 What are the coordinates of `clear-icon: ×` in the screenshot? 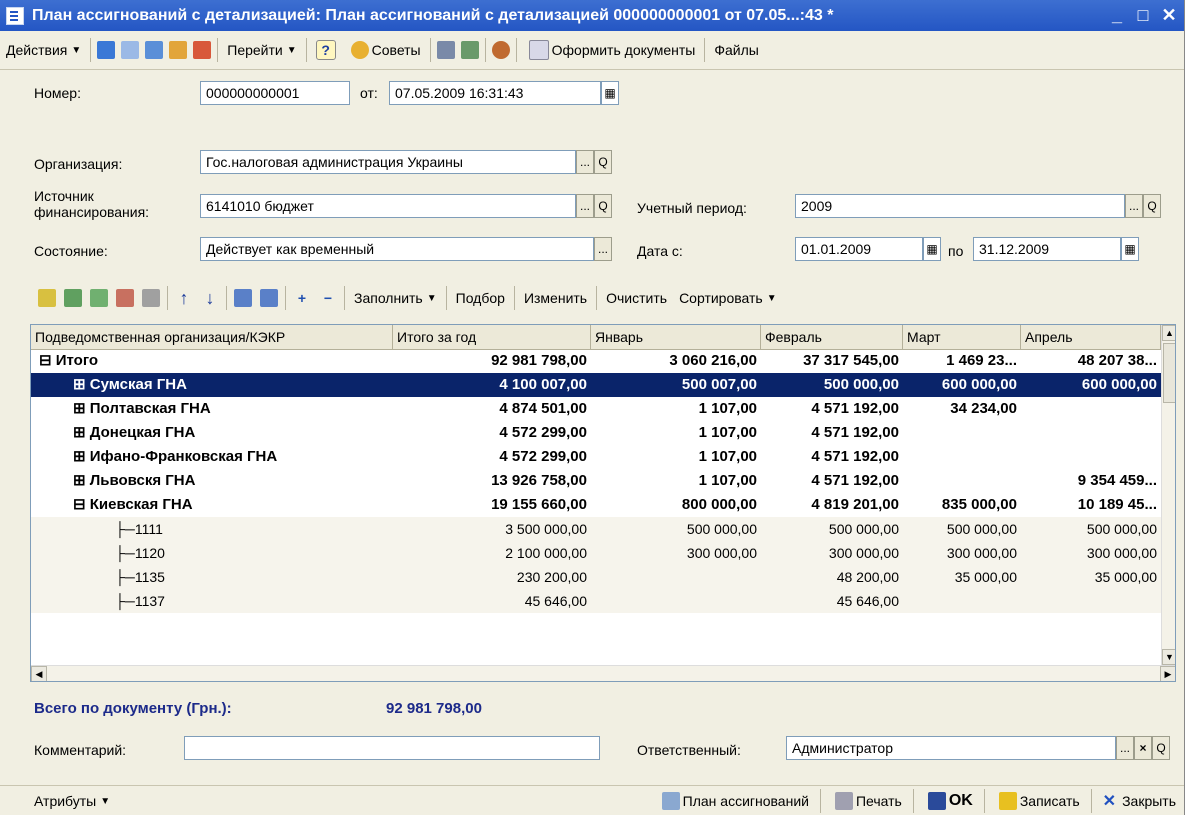 It's located at (1143, 748).